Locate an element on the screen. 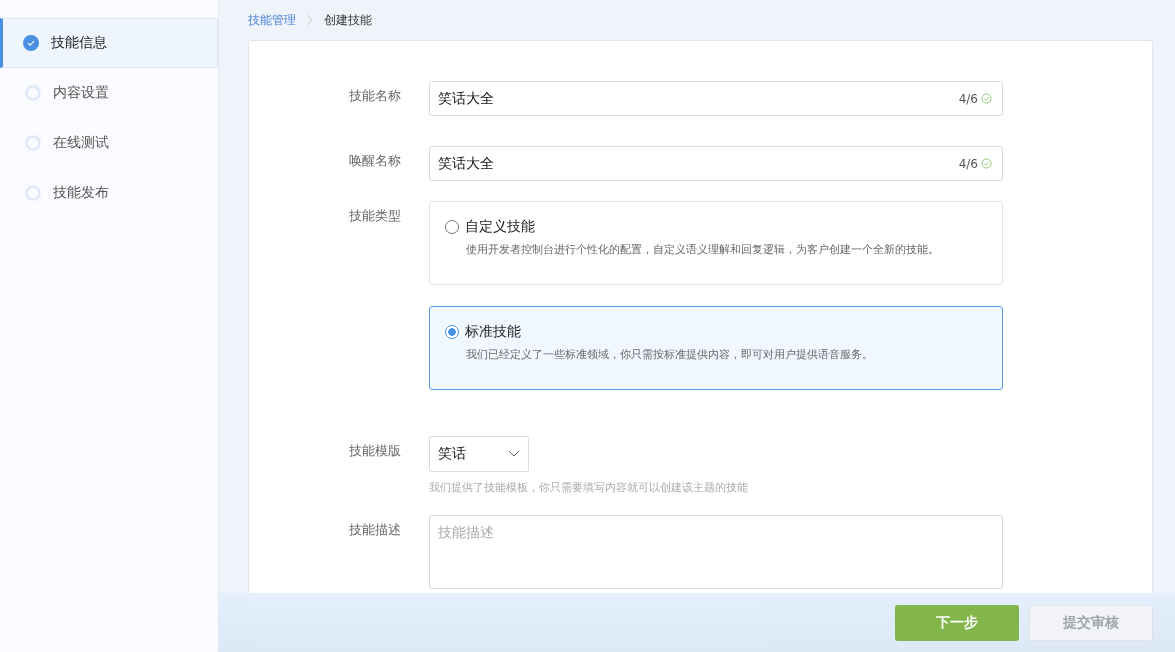 Image resolution: width=1175 pixels, height=652 pixels. step-item: 内容设置 is located at coordinates (109, 93).